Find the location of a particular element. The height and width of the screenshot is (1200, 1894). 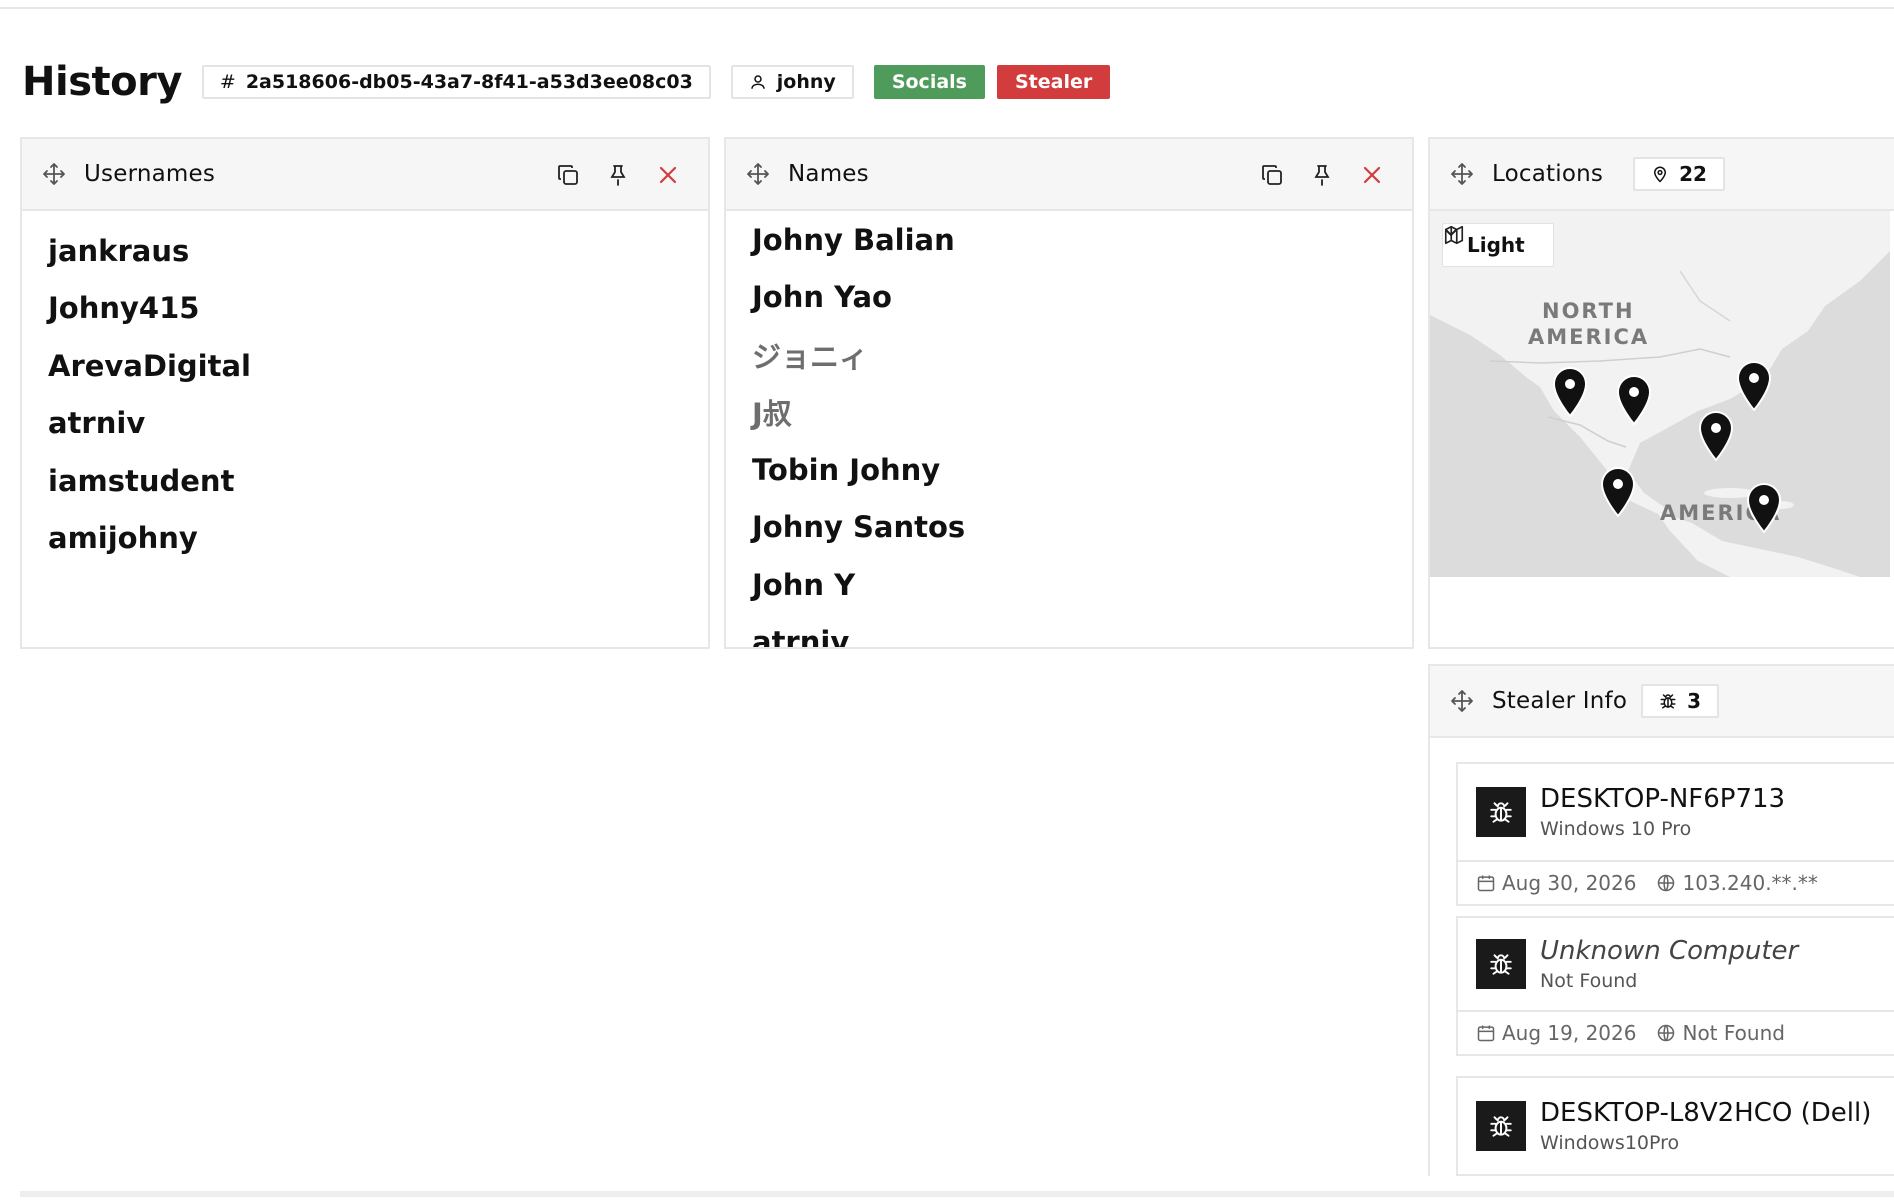

list-item: ジョニィ is located at coordinates (1082, 355).